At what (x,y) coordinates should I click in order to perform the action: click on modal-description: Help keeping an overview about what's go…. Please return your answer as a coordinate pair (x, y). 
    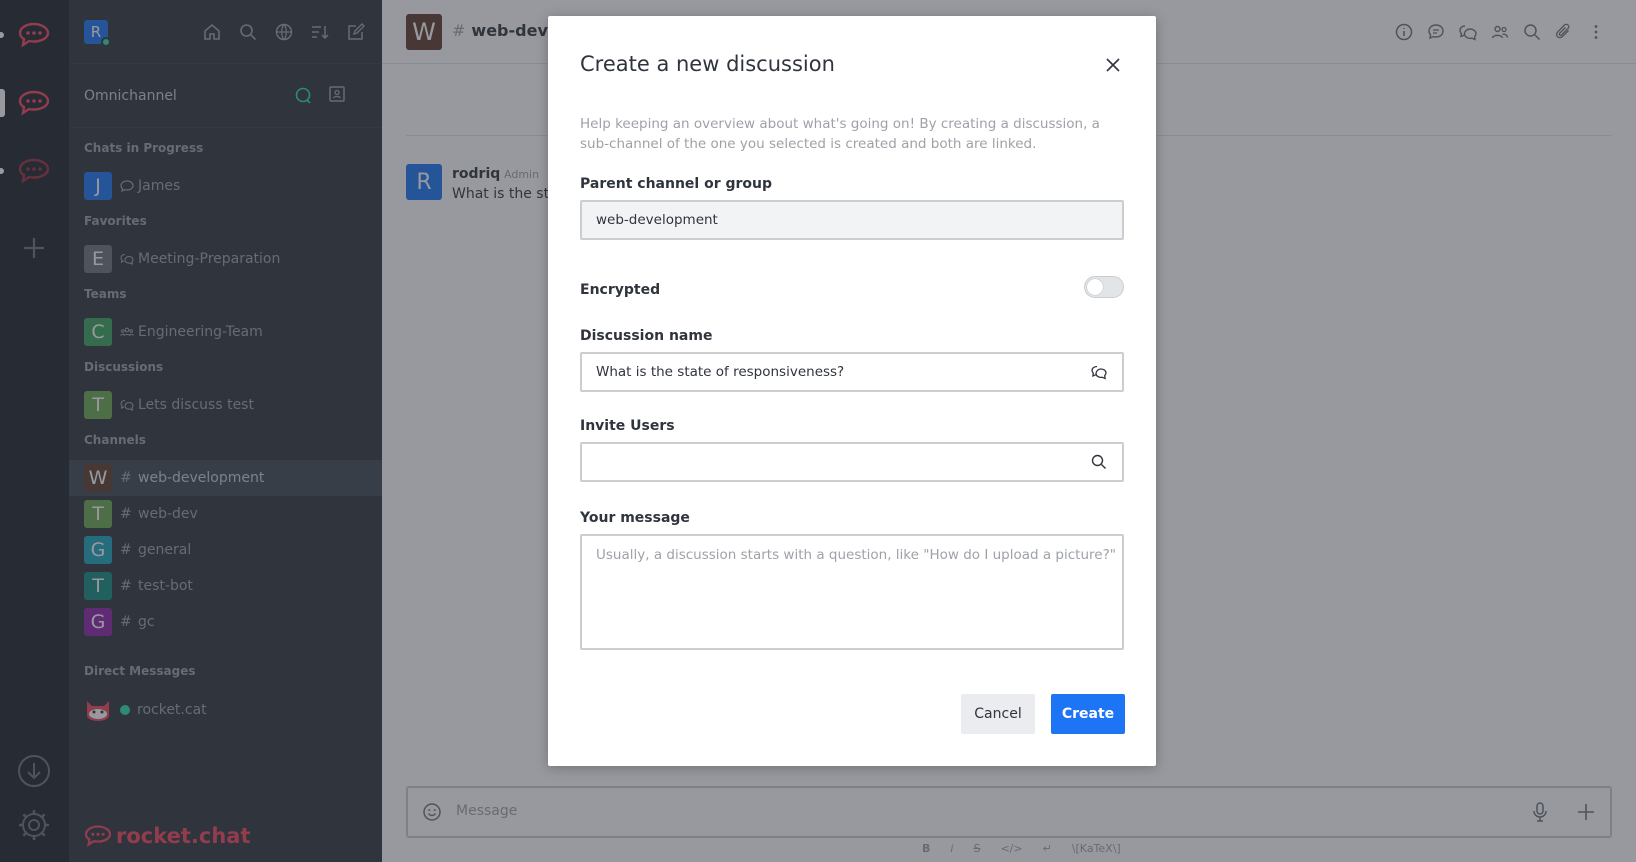
    Looking at the image, I should click on (840, 134).